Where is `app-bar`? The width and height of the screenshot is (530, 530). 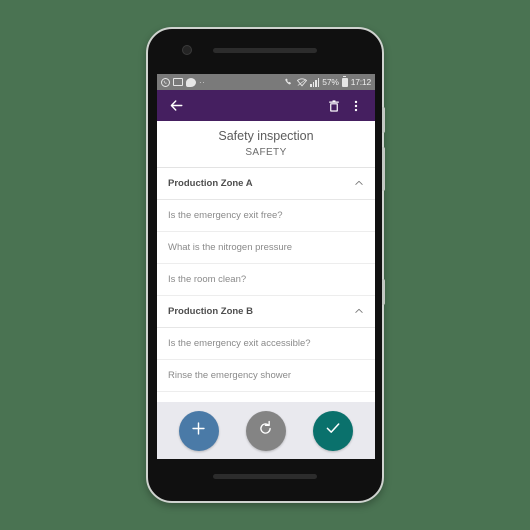
app-bar is located at coordinates (266, 105).